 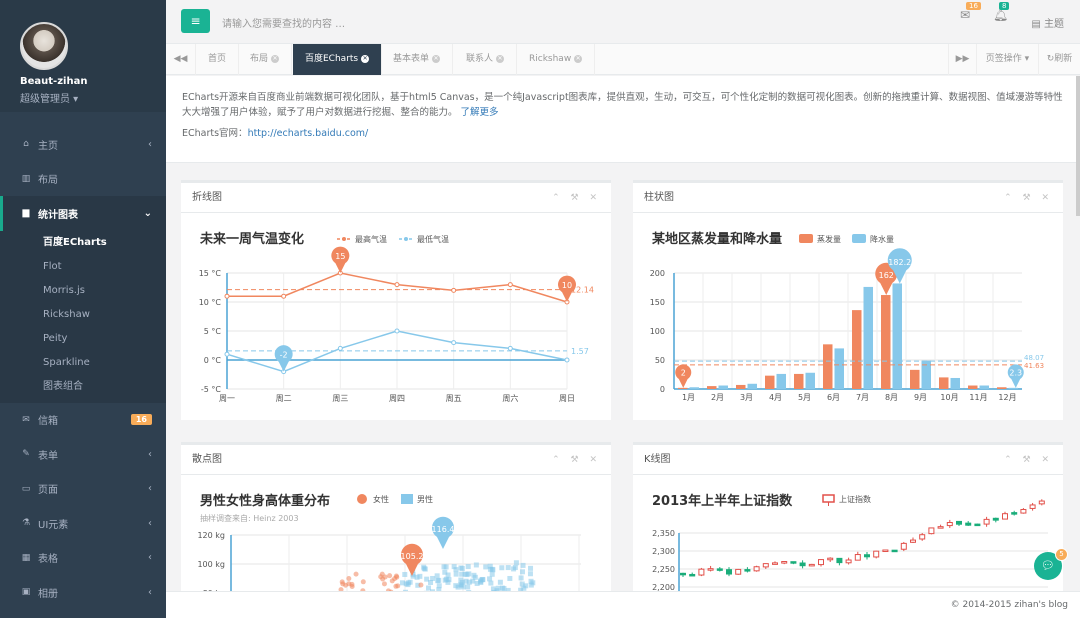 I want to click on mail-button: ✉ 16, so click(x=970, y=12).